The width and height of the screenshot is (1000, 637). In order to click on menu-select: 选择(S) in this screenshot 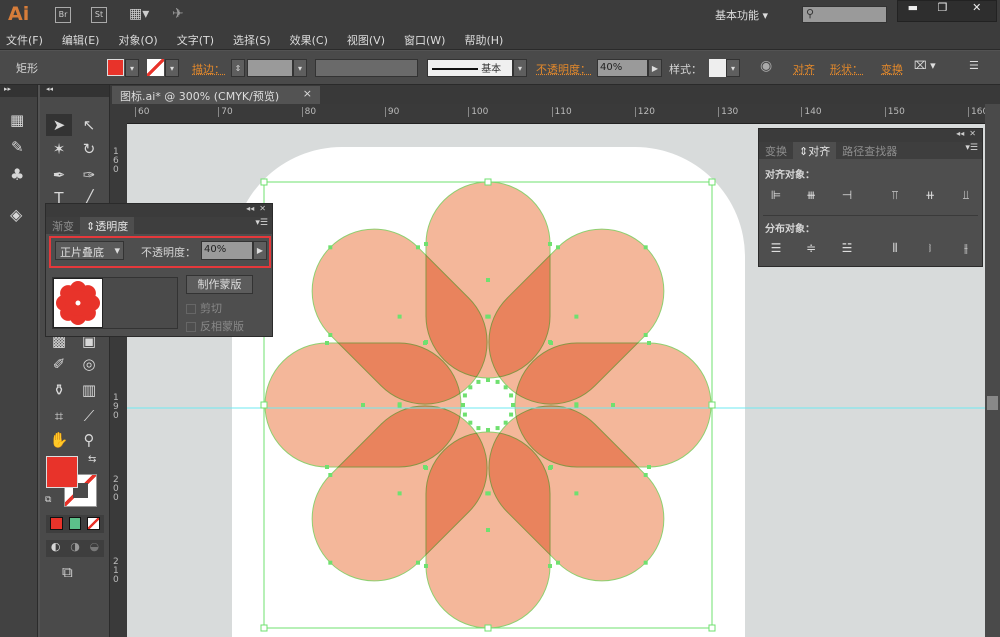, I will do `click(252, 40)`.